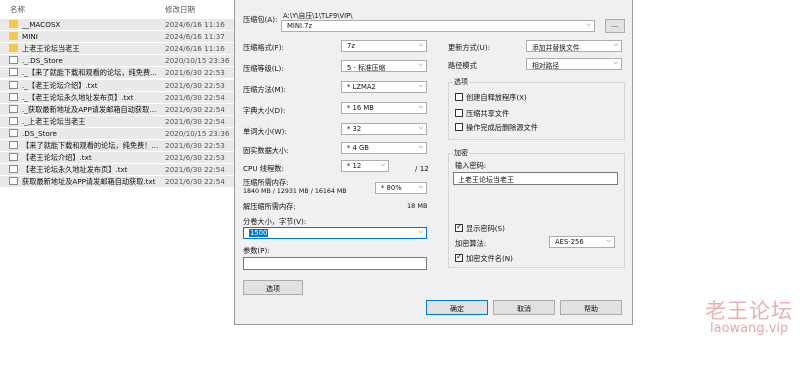  Describe the element at coordinates (569, 242) in the screenshot. I see `enc-method-value: AES-256` at that location.